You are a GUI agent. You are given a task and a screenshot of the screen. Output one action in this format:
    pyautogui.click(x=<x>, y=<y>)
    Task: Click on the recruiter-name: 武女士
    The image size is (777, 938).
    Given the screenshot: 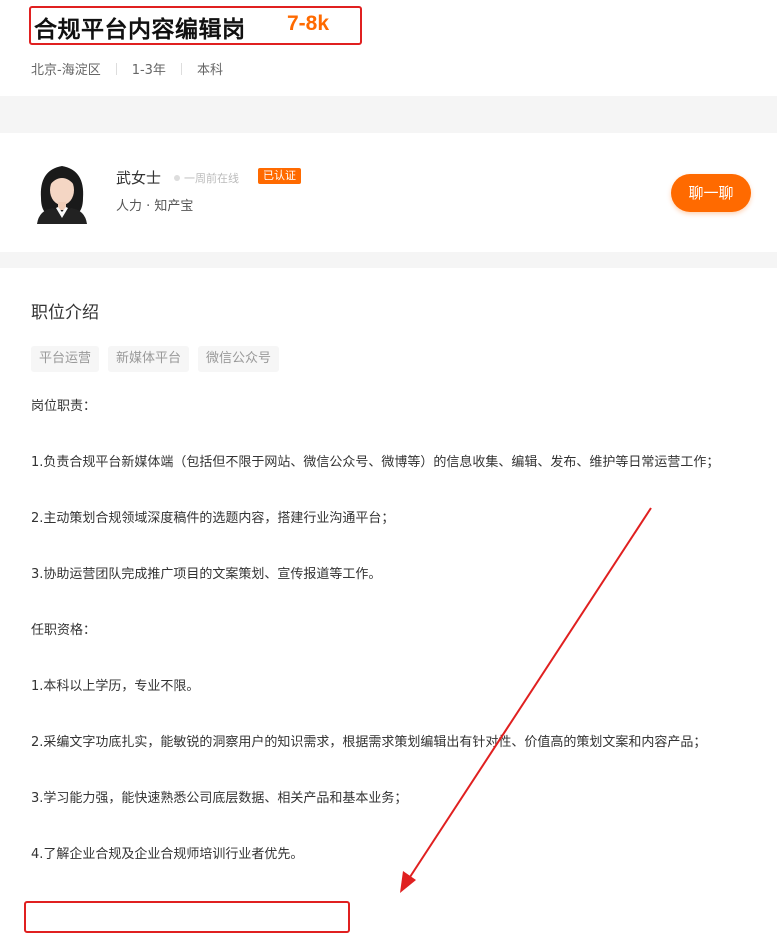 What is the action you would take?
    pyautogui.click(x=139, y=178)
    